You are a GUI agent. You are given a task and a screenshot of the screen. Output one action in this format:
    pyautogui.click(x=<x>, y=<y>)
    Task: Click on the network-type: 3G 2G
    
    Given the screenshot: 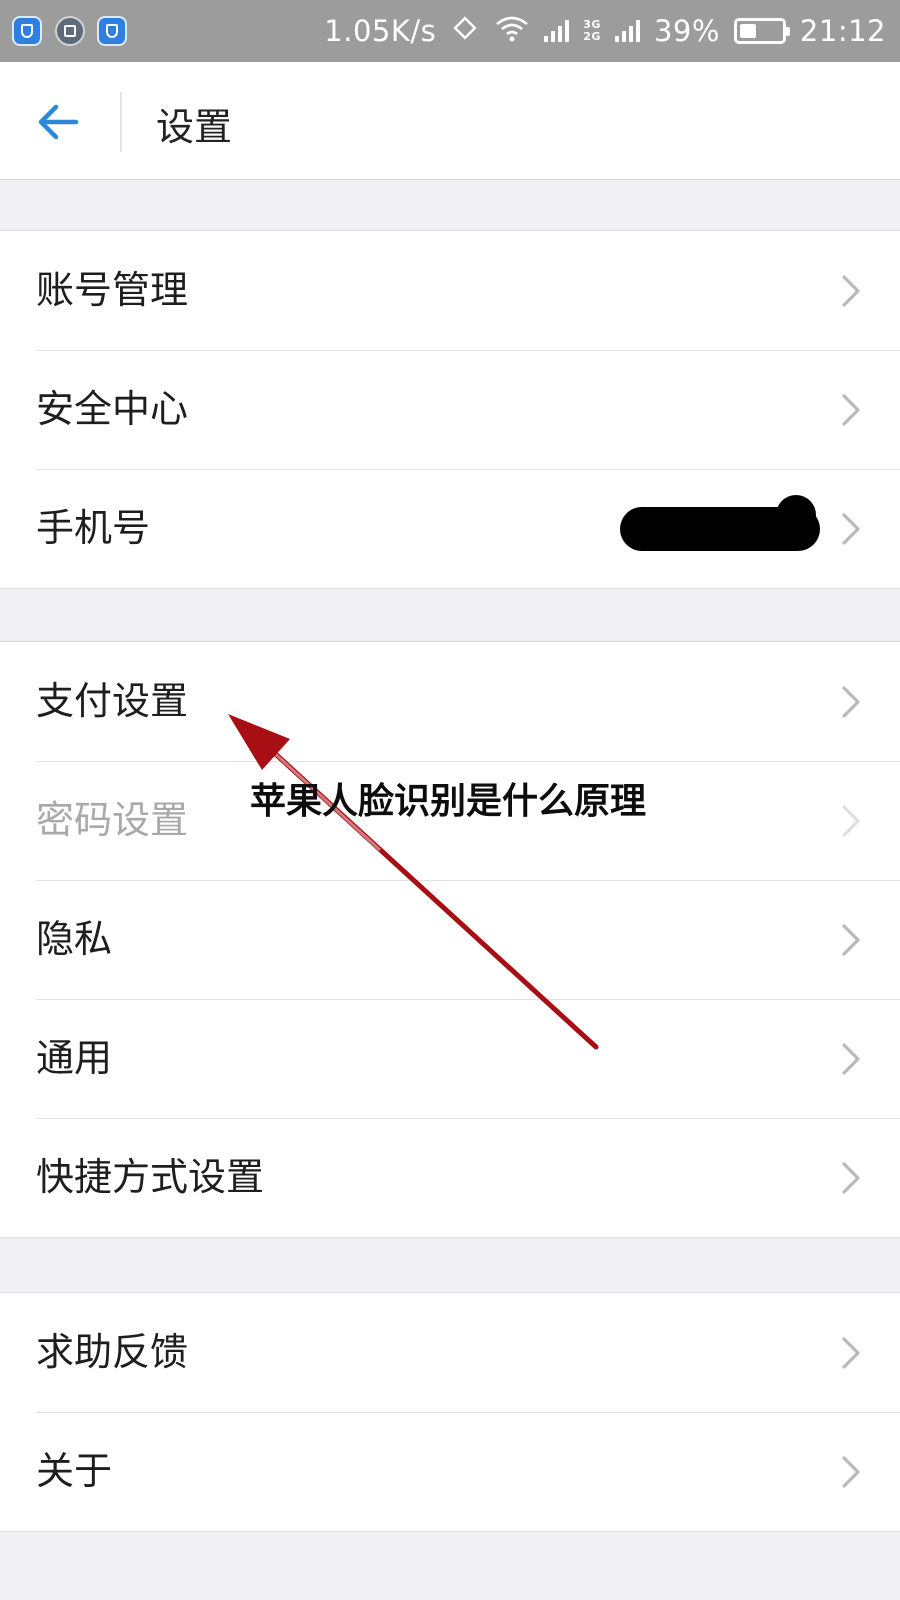 What is the action you would take?
    pyautogui.click(x=592, y=30)
    